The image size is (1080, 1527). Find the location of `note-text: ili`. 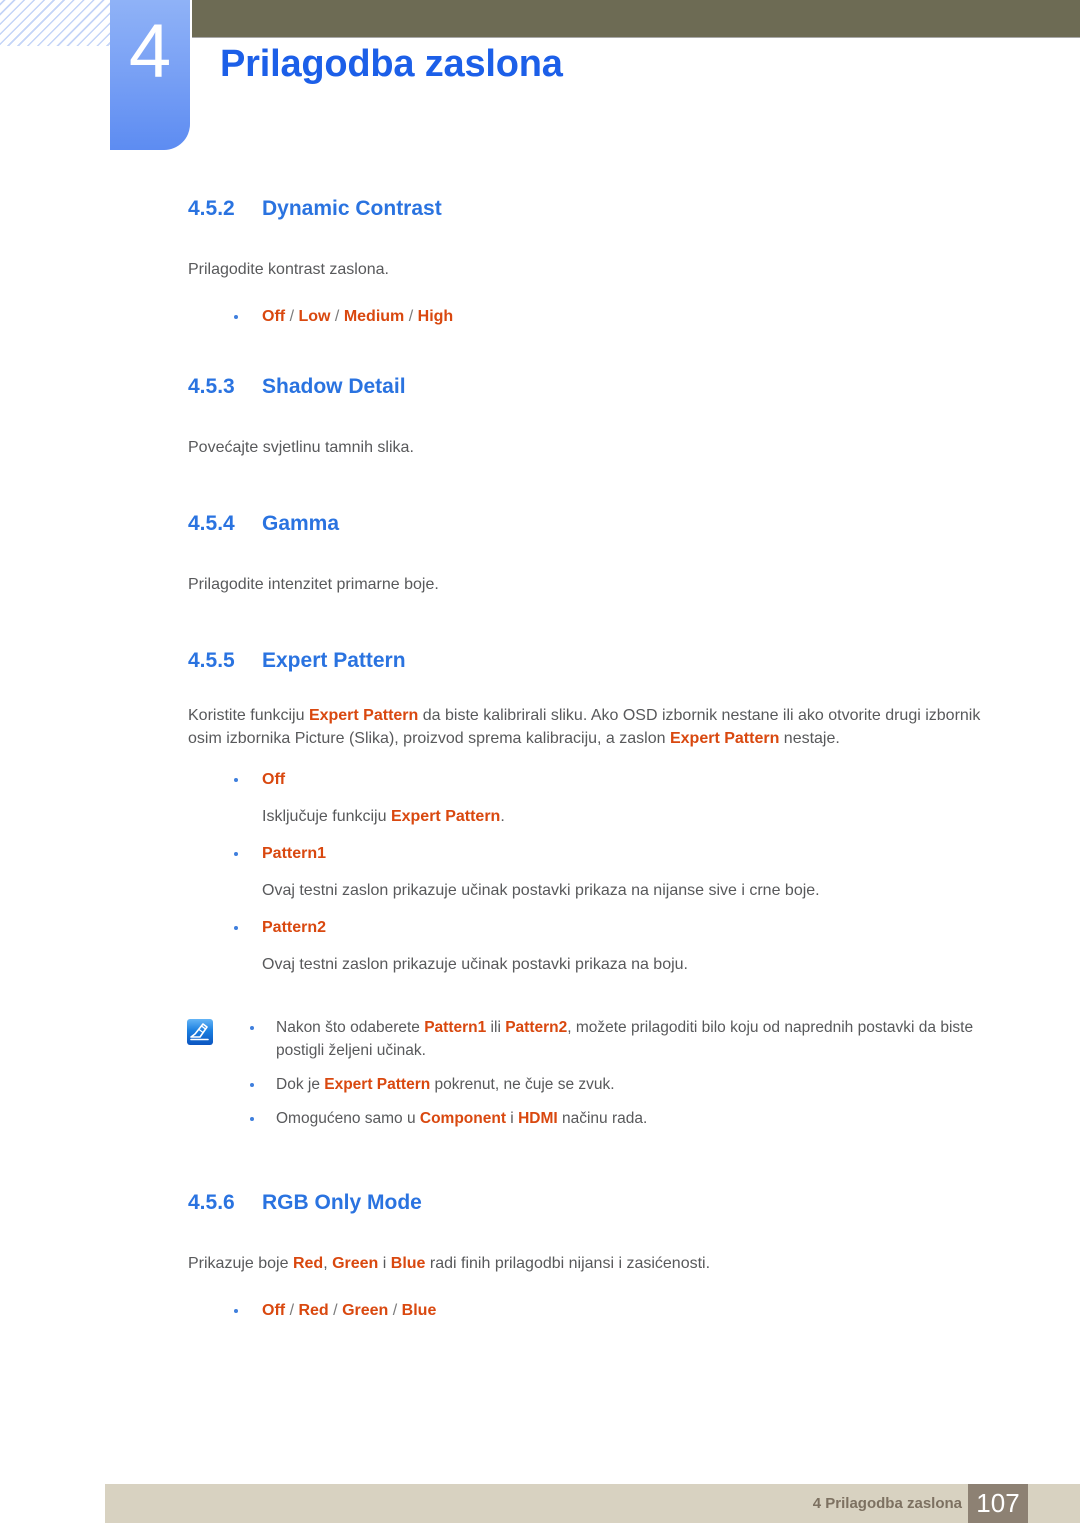

note-text: ili is located at coordinates (496, 1027).